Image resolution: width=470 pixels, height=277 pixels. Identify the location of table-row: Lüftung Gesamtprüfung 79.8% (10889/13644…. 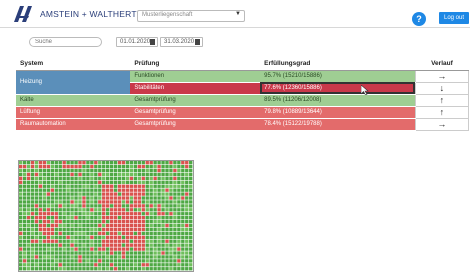
(243, 112).